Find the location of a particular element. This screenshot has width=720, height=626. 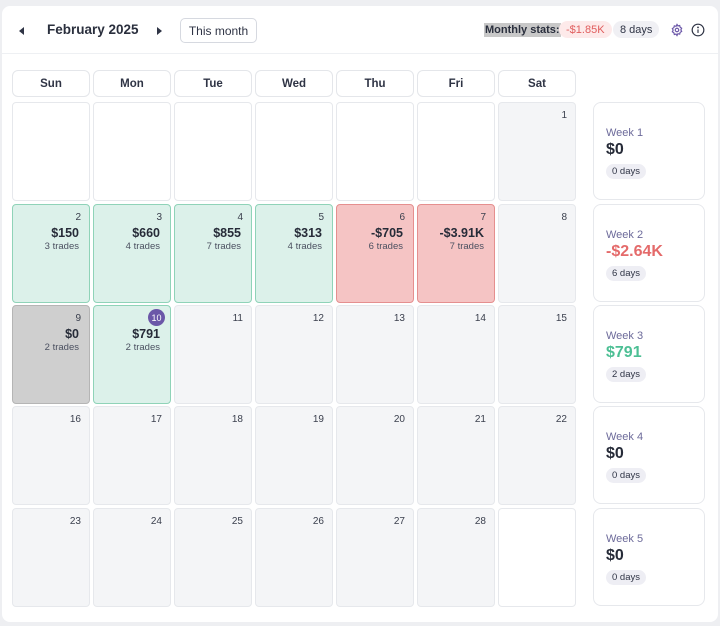

day-number: 11 is located at coordinates (237, 318).